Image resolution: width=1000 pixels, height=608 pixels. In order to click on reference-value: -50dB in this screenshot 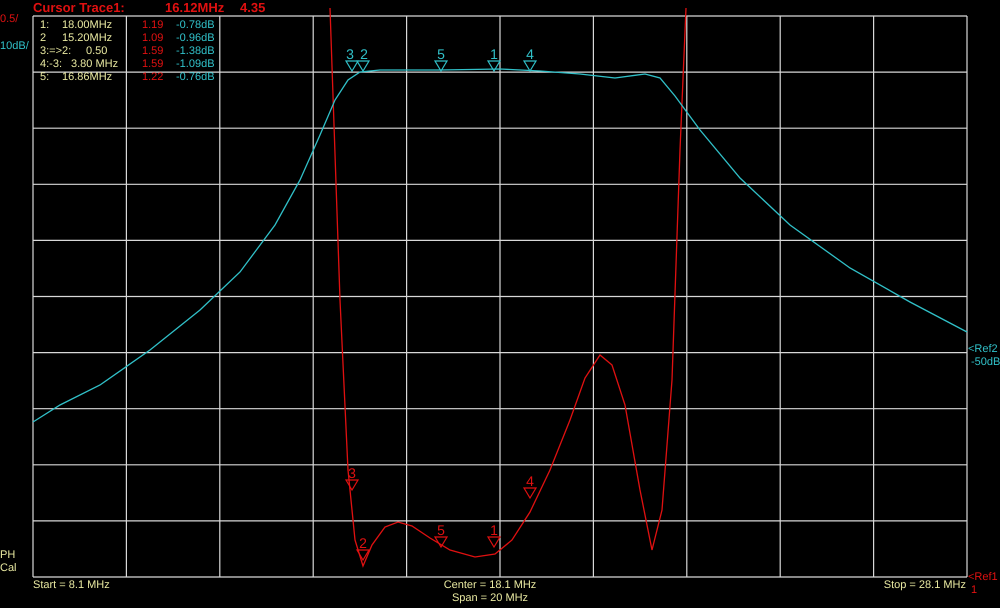, I will do `click(985, 362)`.